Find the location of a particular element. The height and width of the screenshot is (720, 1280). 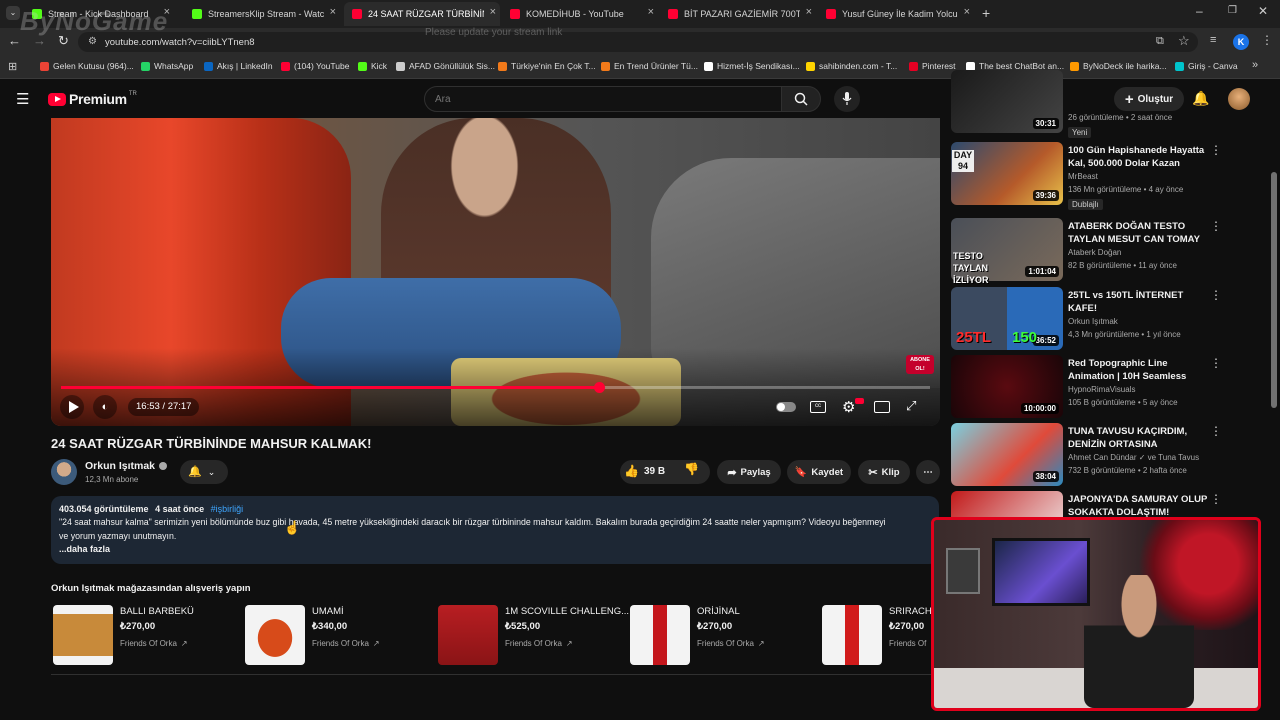

tab-2: StreamersKlip Stream - Watch L × is located at coordinates (262, 14).